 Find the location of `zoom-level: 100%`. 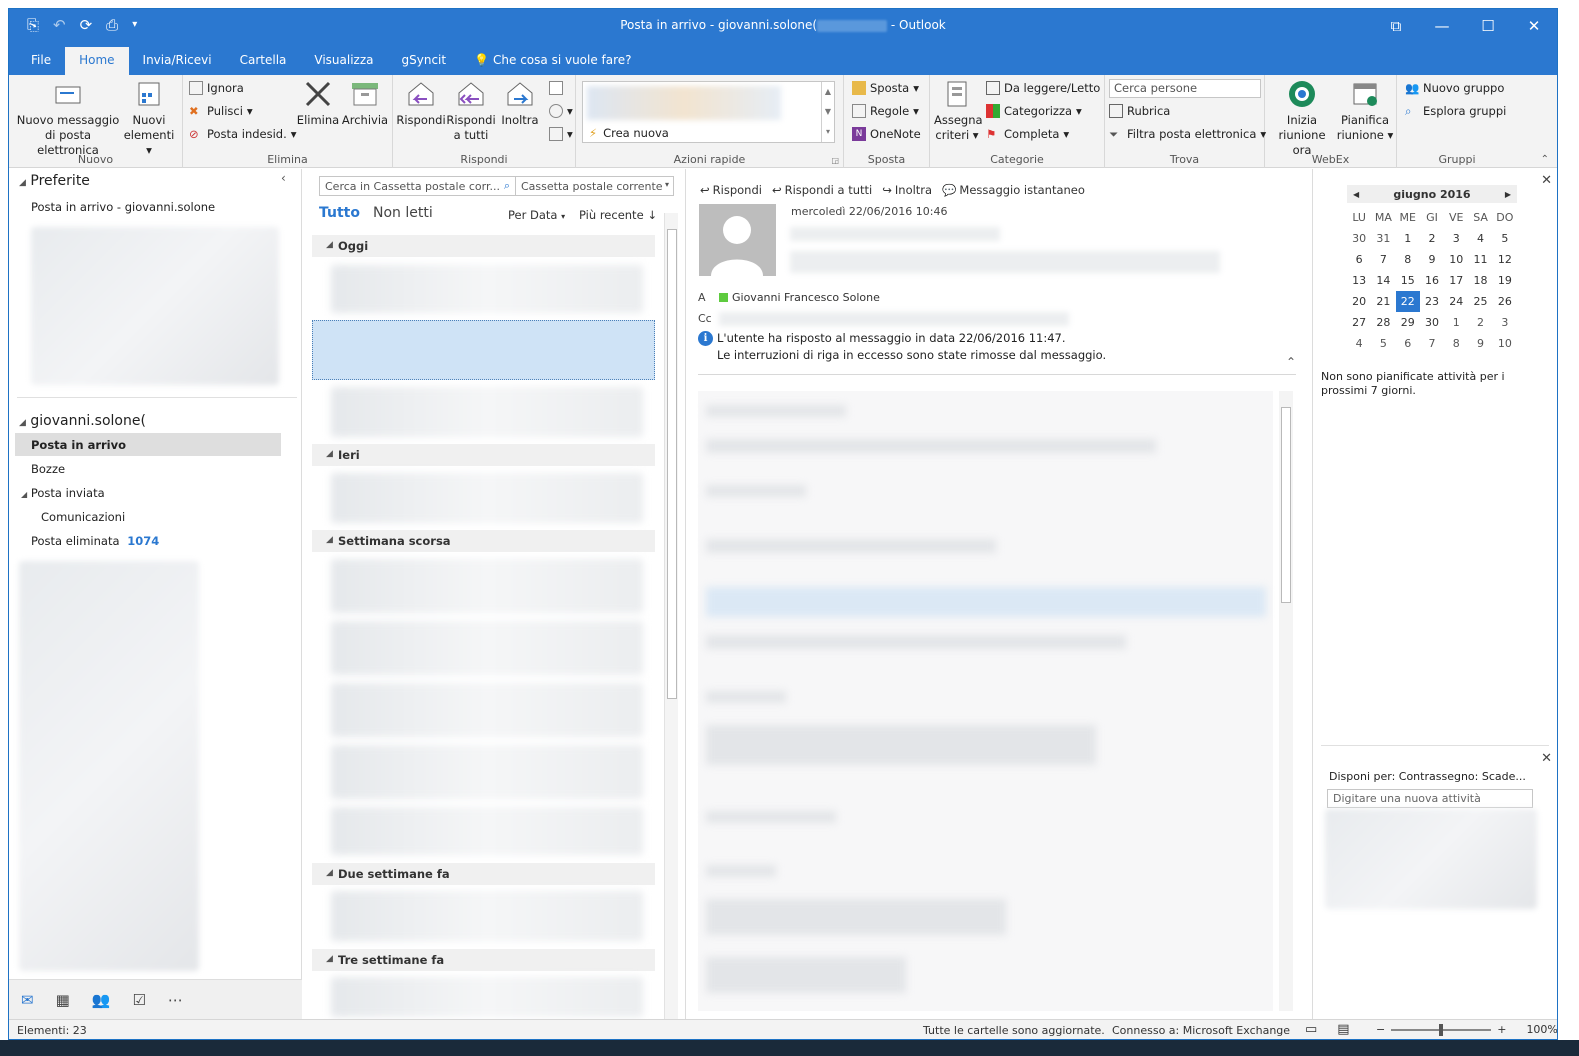

zoom-level: 100% is located at coordinates (1541, 1029).